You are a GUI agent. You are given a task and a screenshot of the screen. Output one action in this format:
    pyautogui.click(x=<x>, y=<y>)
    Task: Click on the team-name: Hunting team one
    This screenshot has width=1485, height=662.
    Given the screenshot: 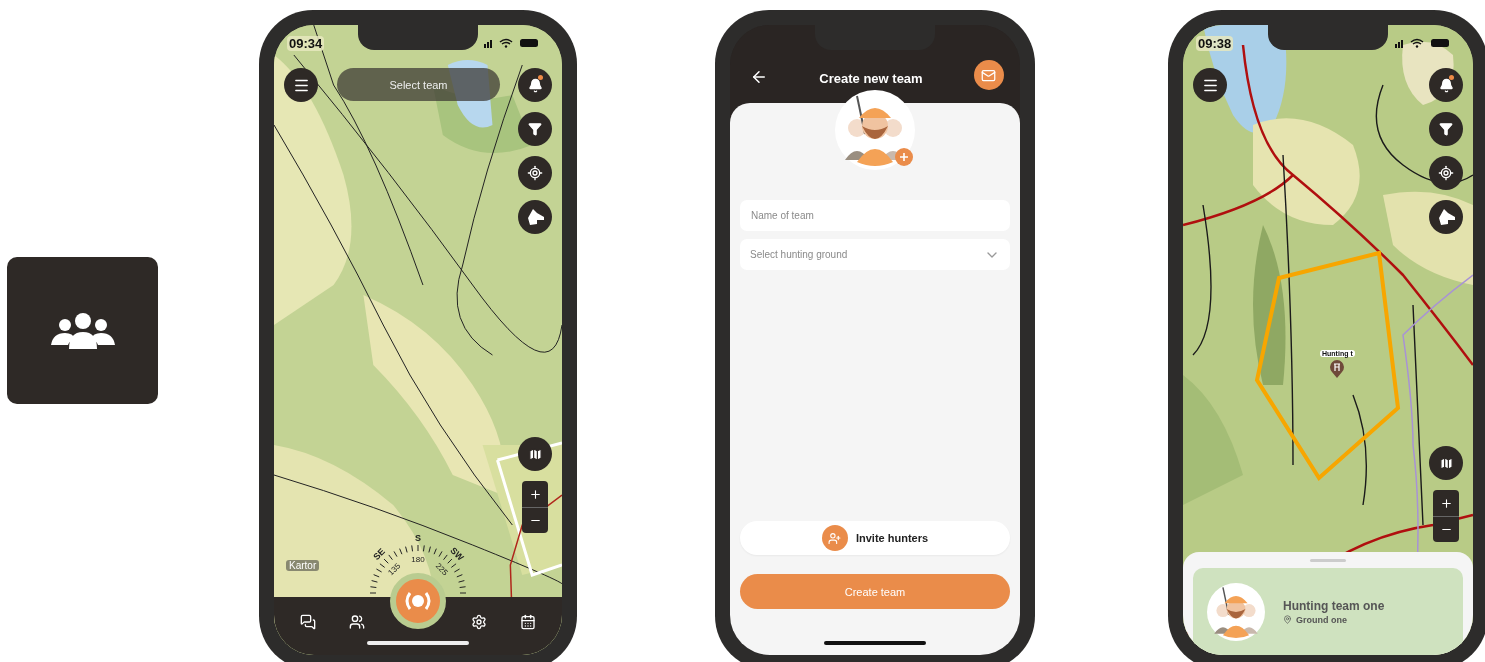 What is the action you would take?
    pyautogui.click(x=1334, y=605)
    